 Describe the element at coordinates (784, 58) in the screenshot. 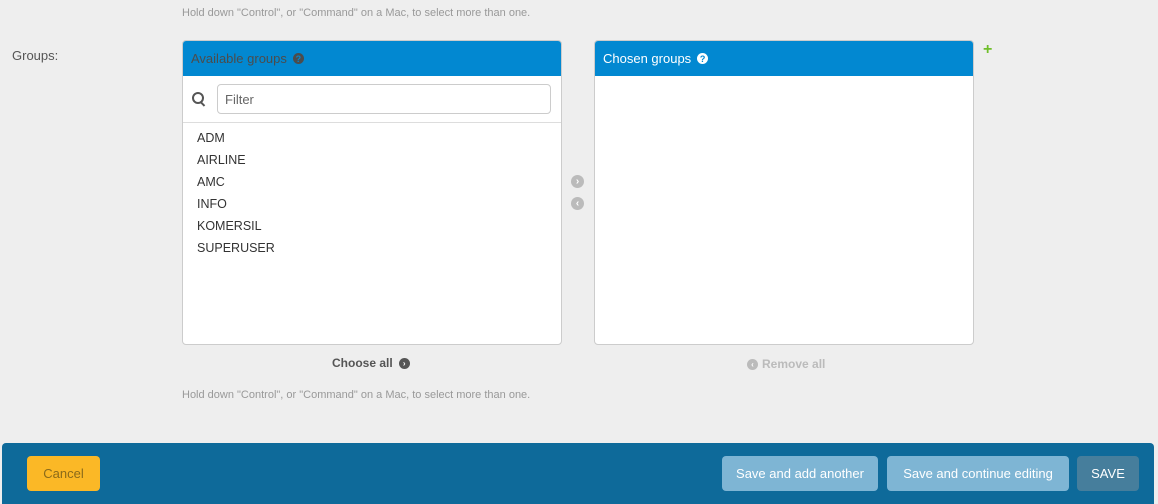

I see `chosen-groups-header: Chosen groups ?` at that location.